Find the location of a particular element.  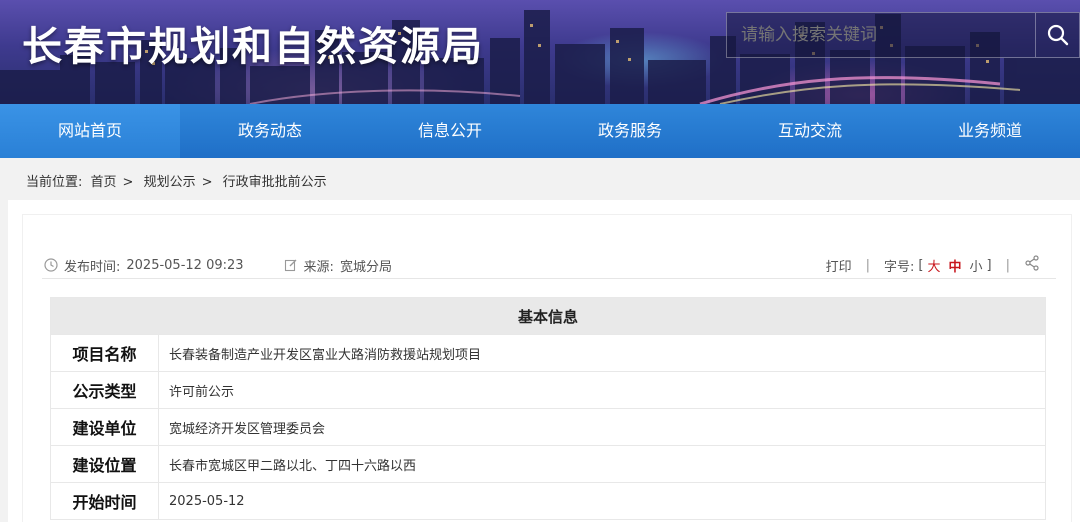

print-link: 打印 is located at coordinates (839, 265).